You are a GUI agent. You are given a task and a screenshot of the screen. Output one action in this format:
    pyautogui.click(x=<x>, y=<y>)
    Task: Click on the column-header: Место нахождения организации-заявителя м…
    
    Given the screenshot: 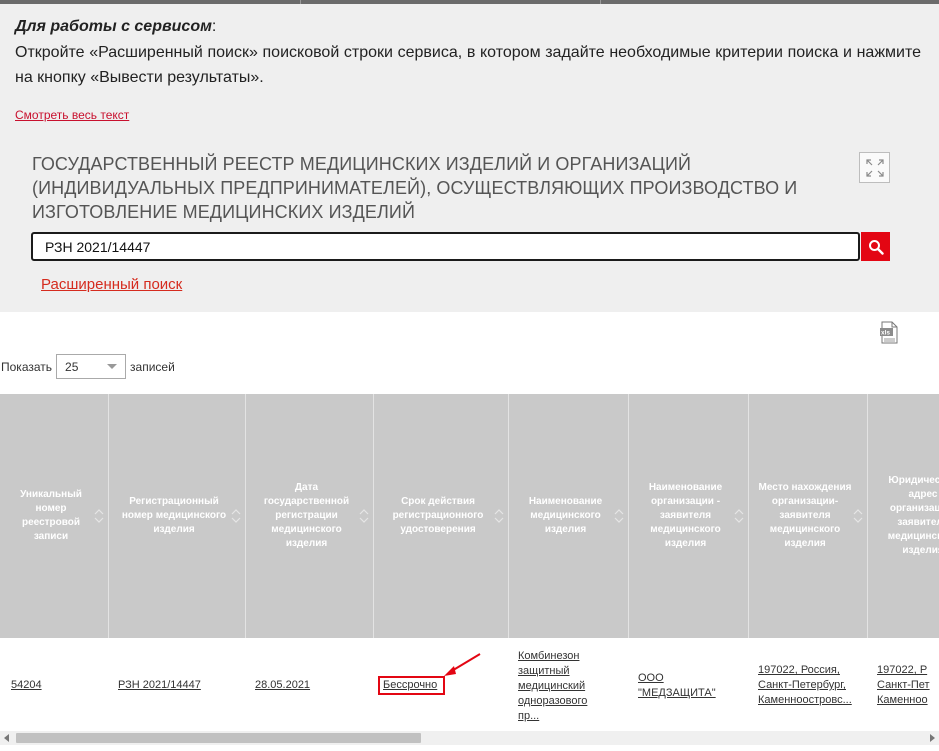 What is the action you would take?
    pyautogui.click(x=808, y=516)
    